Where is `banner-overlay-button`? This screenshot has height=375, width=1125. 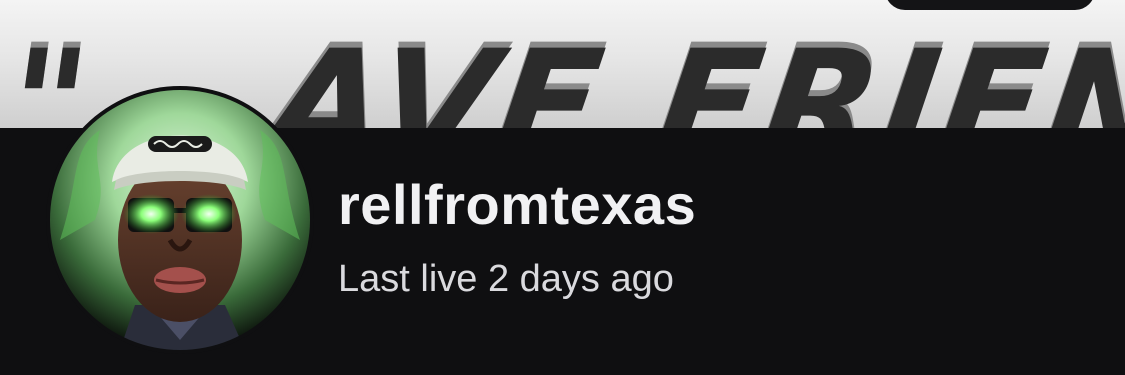
banner-overlay-button is located at coordinates (990, 5).